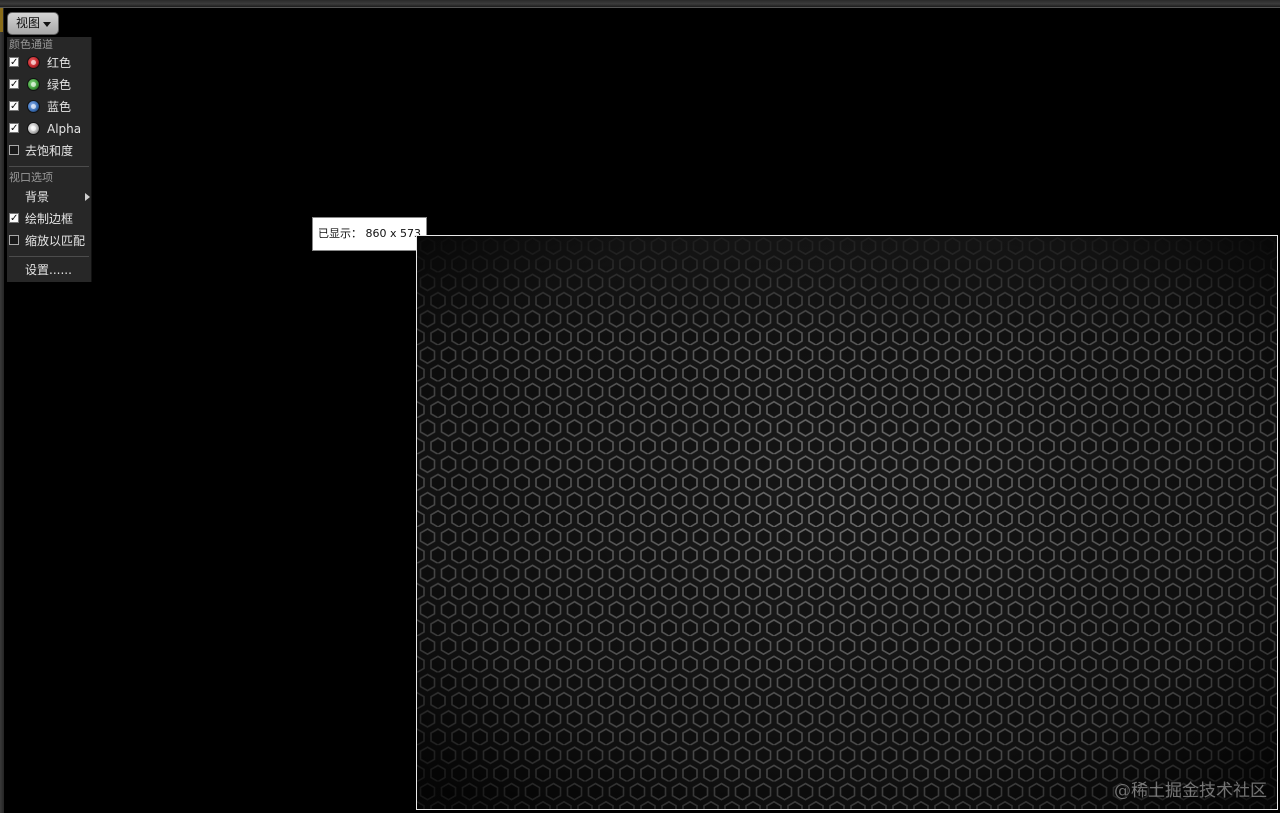  I want to click on watermark-text: @稀土掘金技术社区, so click(1190, 791).